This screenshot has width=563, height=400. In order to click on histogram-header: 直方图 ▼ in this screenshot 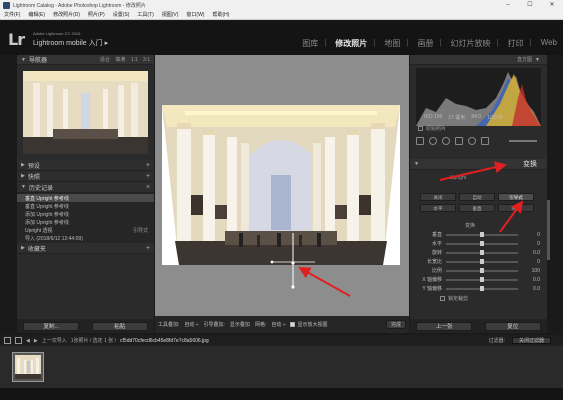, I will do `click(478, 60)`.